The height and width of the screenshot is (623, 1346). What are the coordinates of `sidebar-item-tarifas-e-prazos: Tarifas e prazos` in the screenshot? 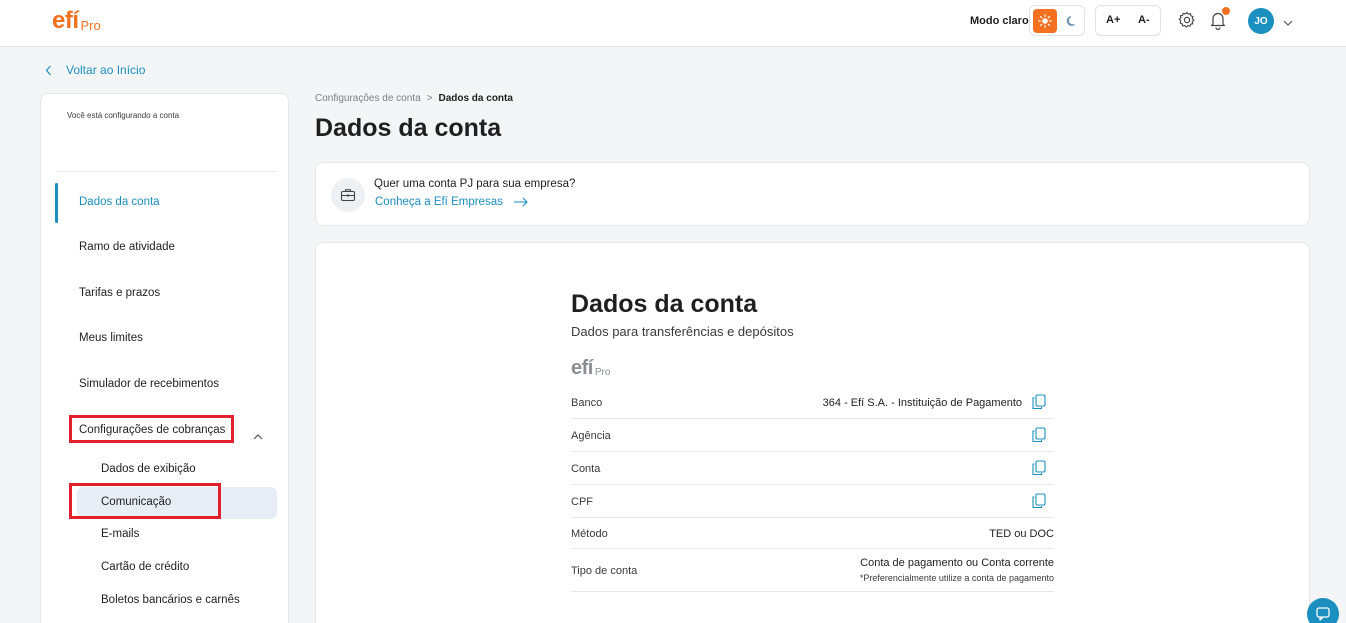 It's located at (119, 293).